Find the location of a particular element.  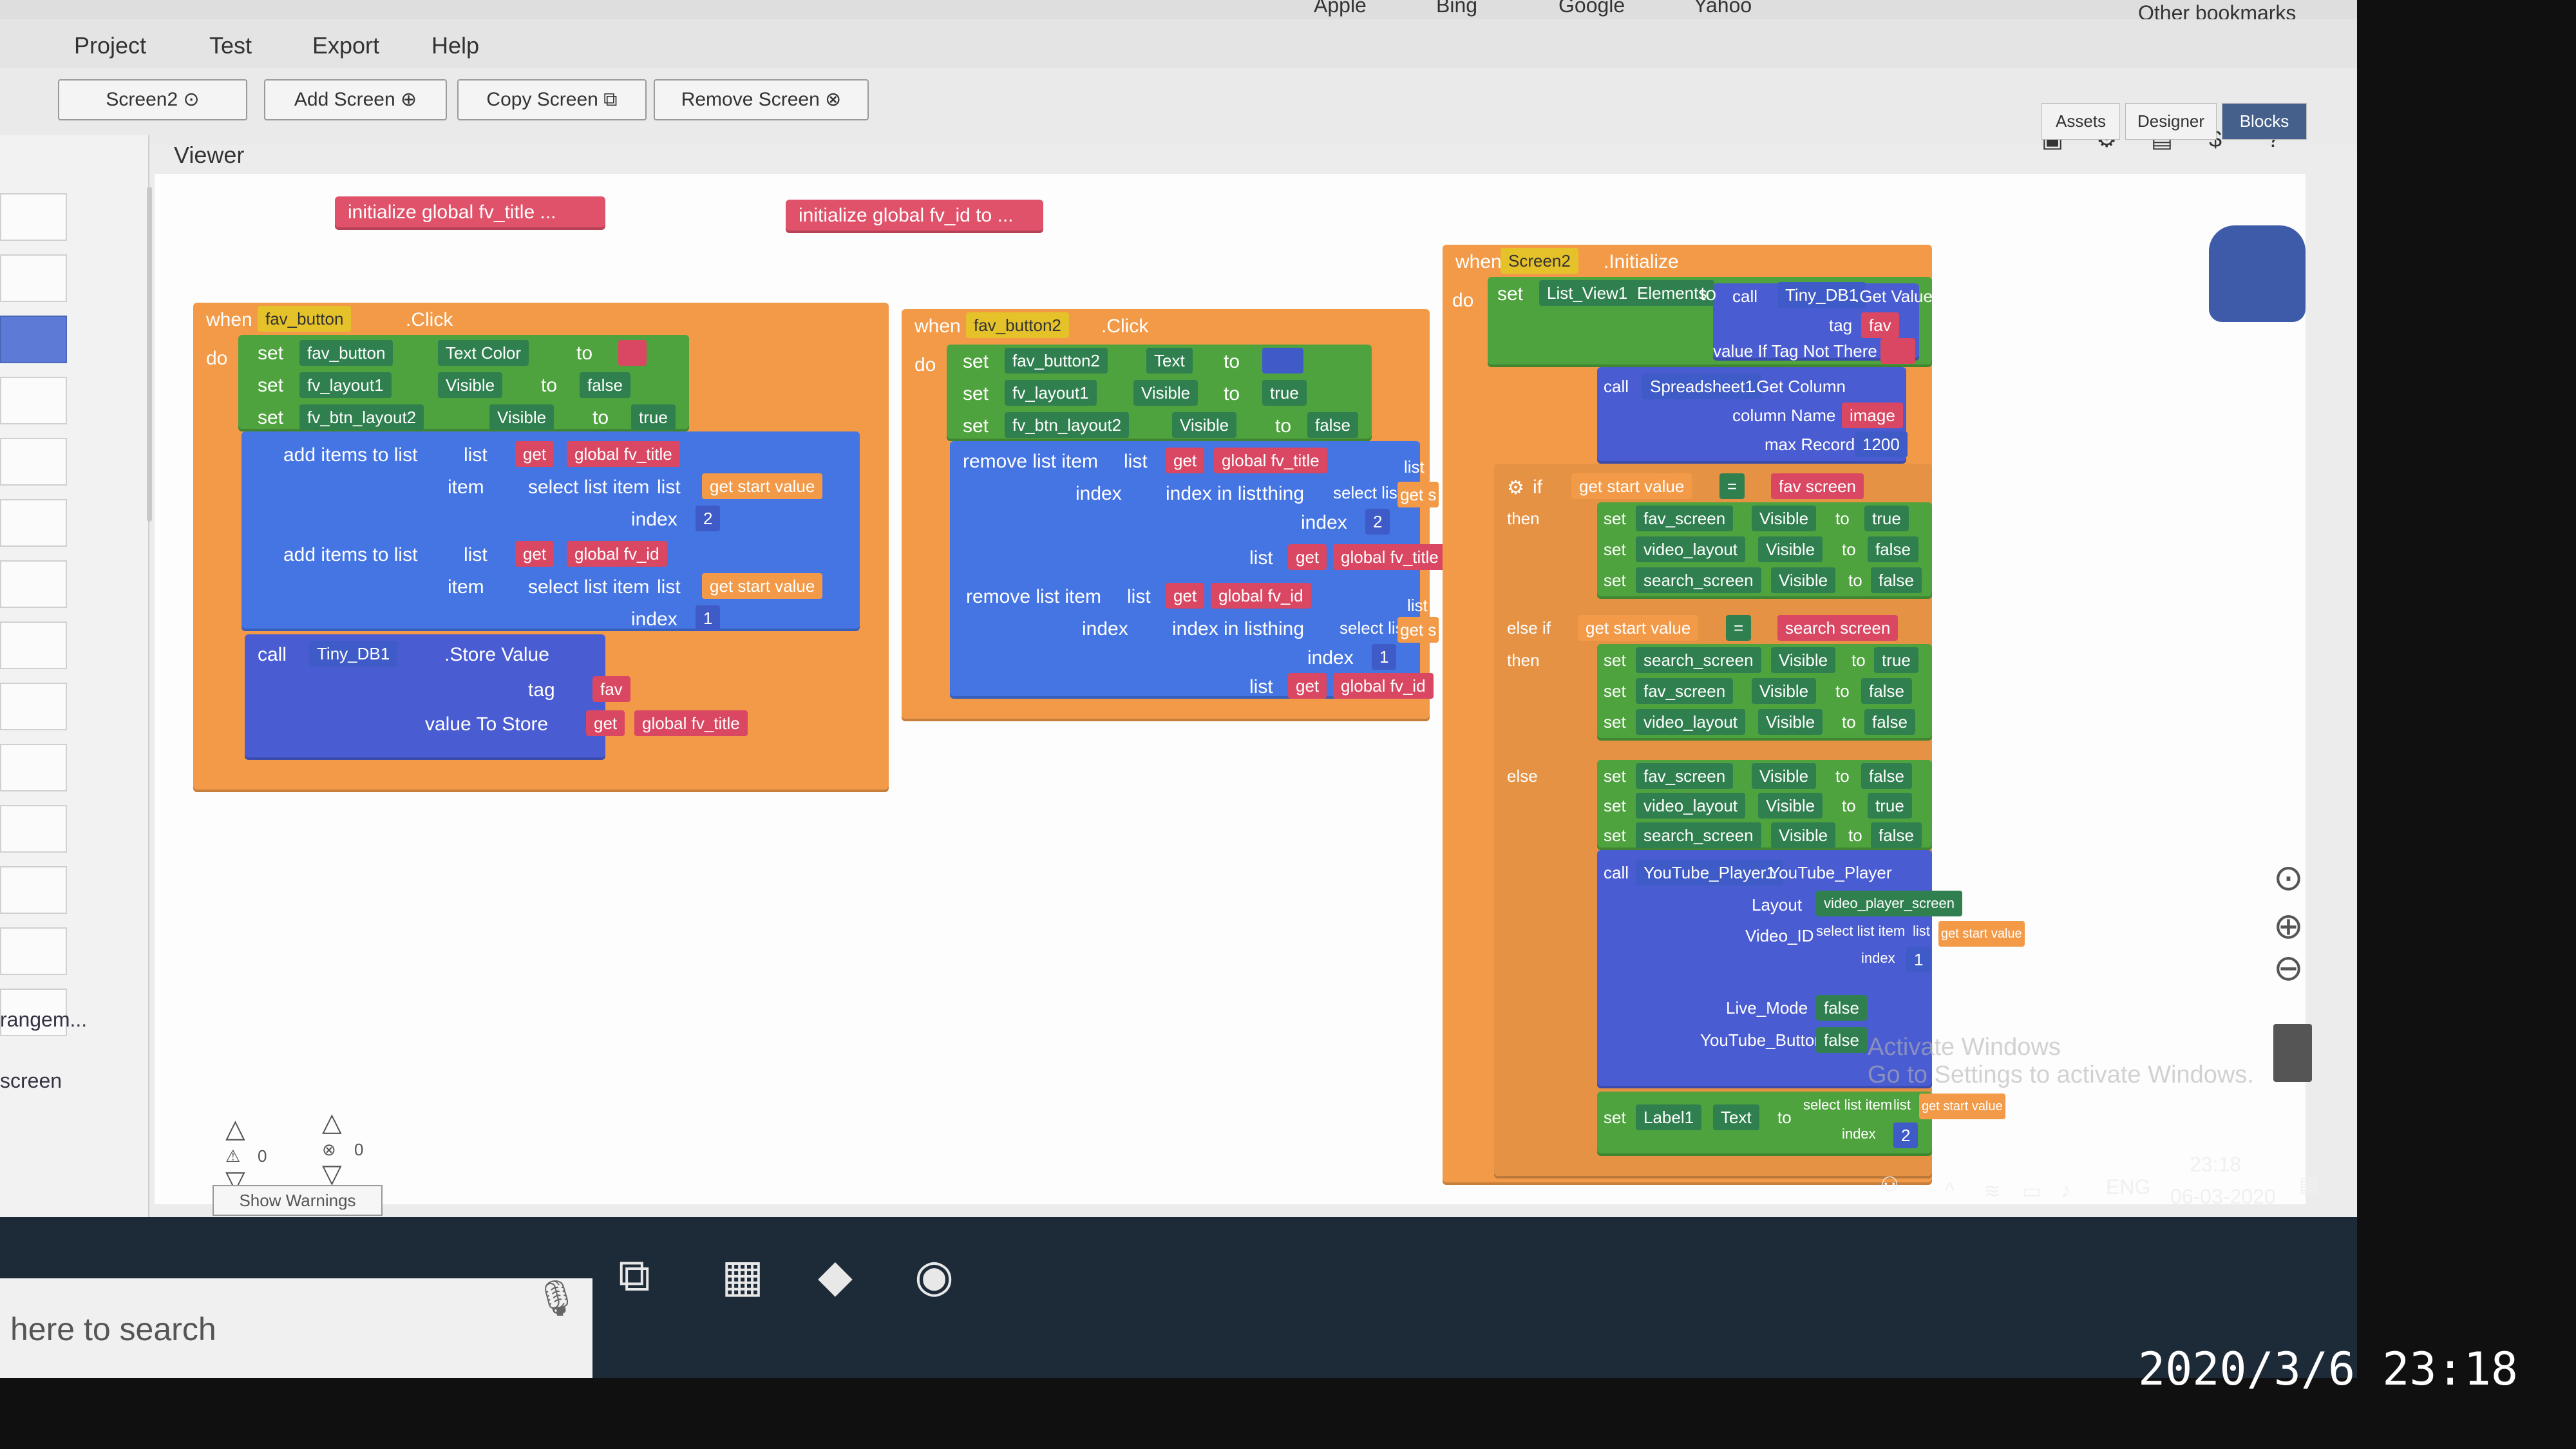

menu-project: Project is located at coordinates (110, 46).